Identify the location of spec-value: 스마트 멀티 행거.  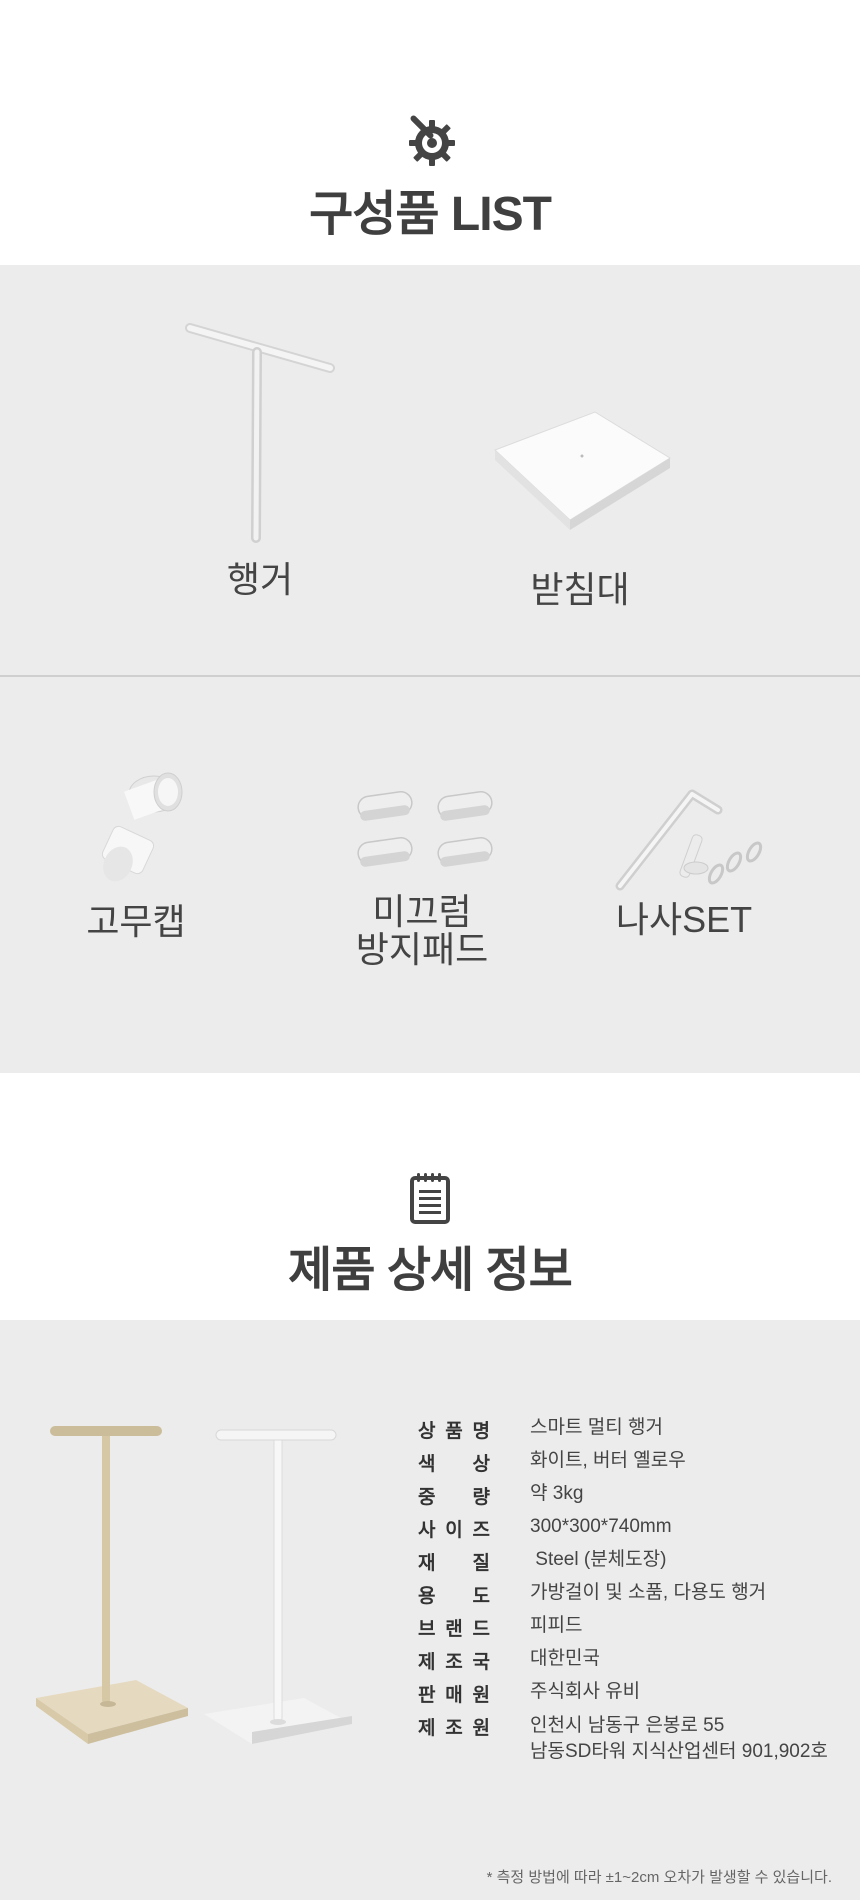
(596, 1427).